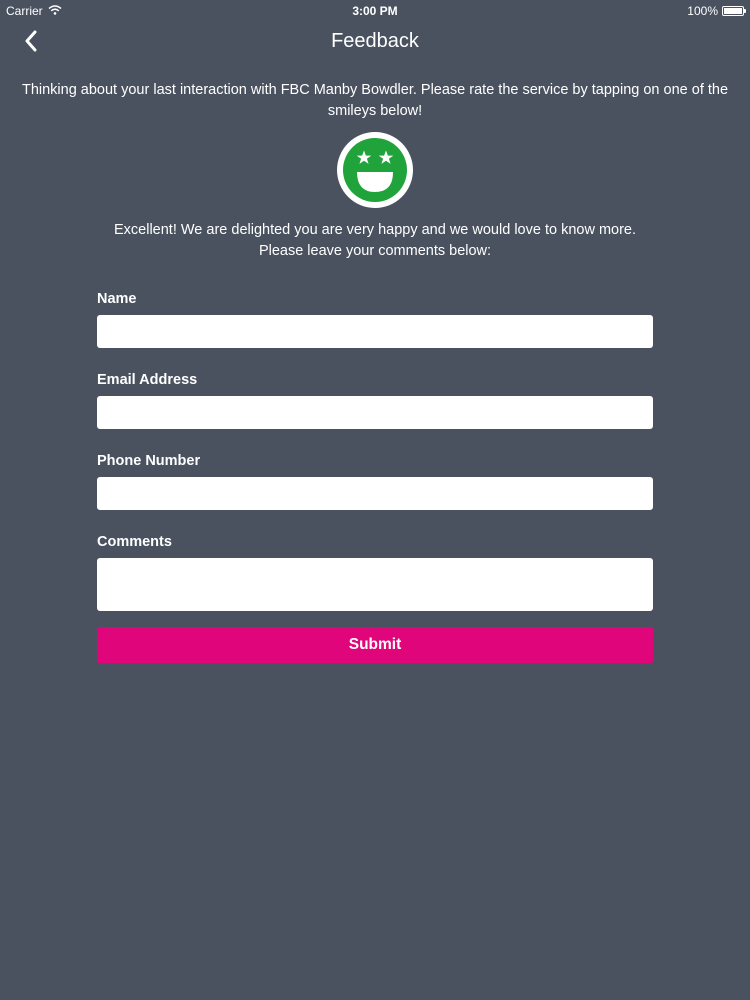 This screenshot has height=1000, width=750. I want to click on name-field, so click(375, 331).